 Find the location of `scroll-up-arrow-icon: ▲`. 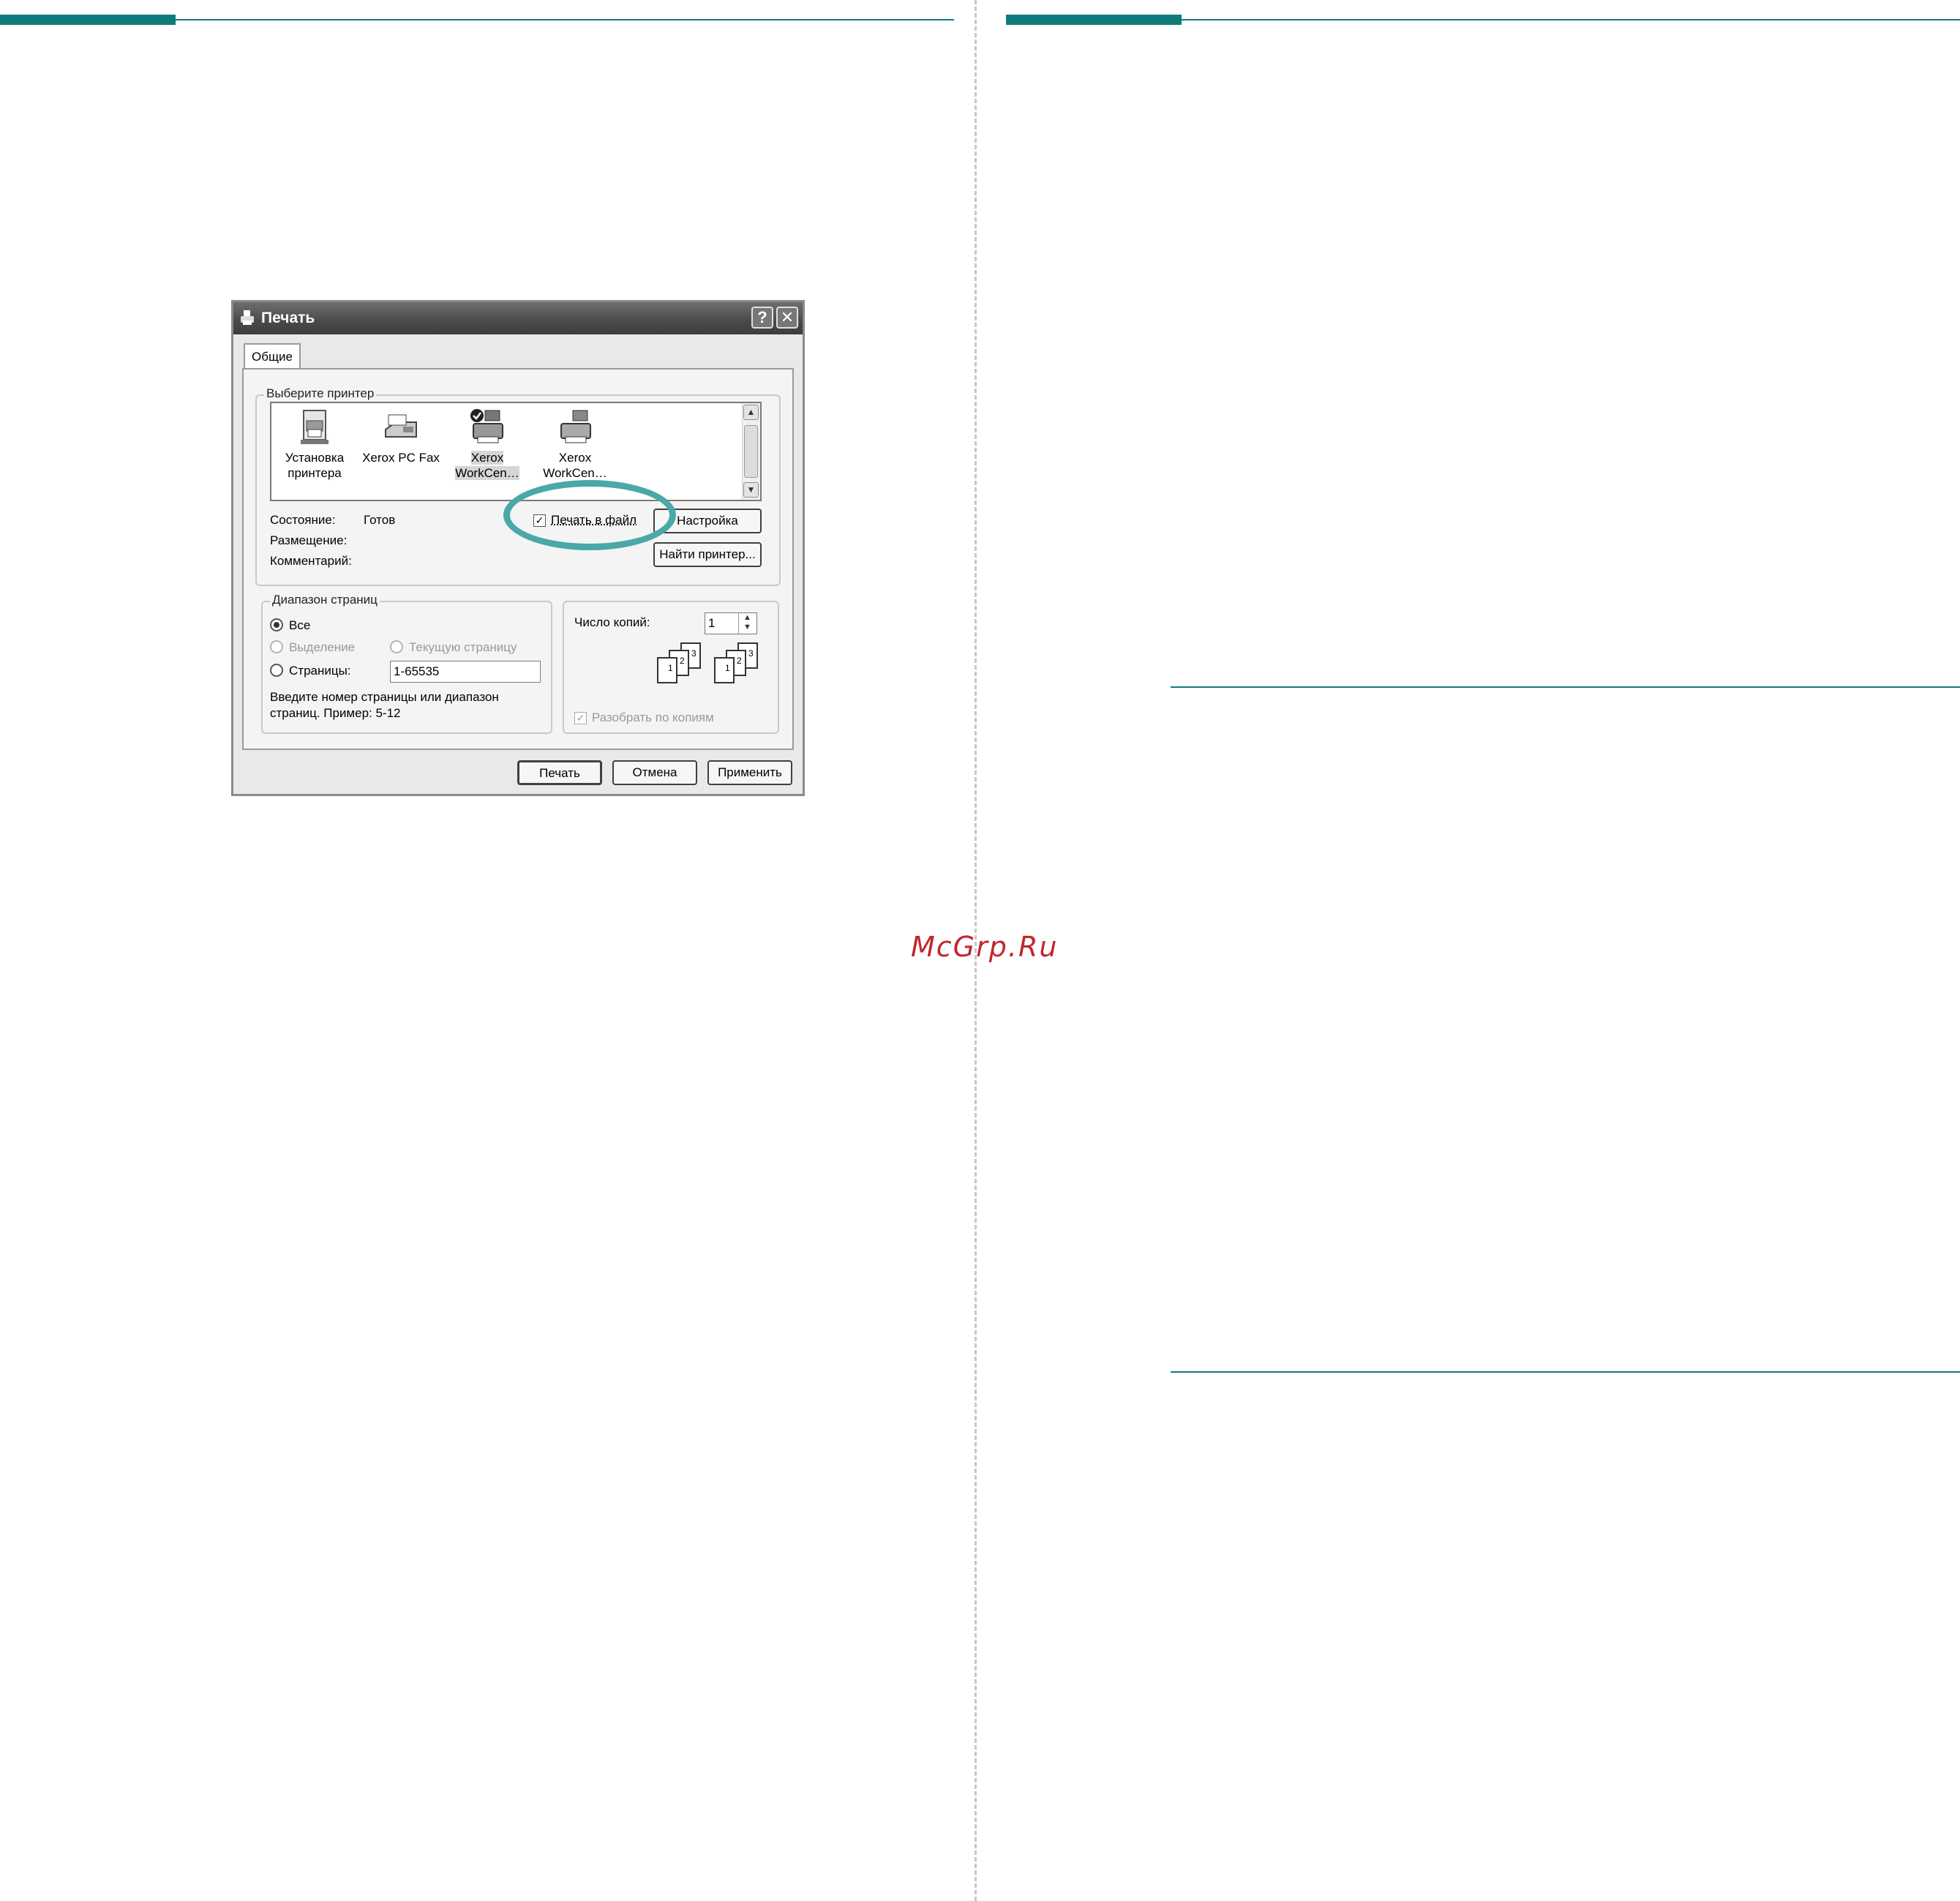

scroll-up-arrow-icon: ▲ is located at coordinates (751, 412).